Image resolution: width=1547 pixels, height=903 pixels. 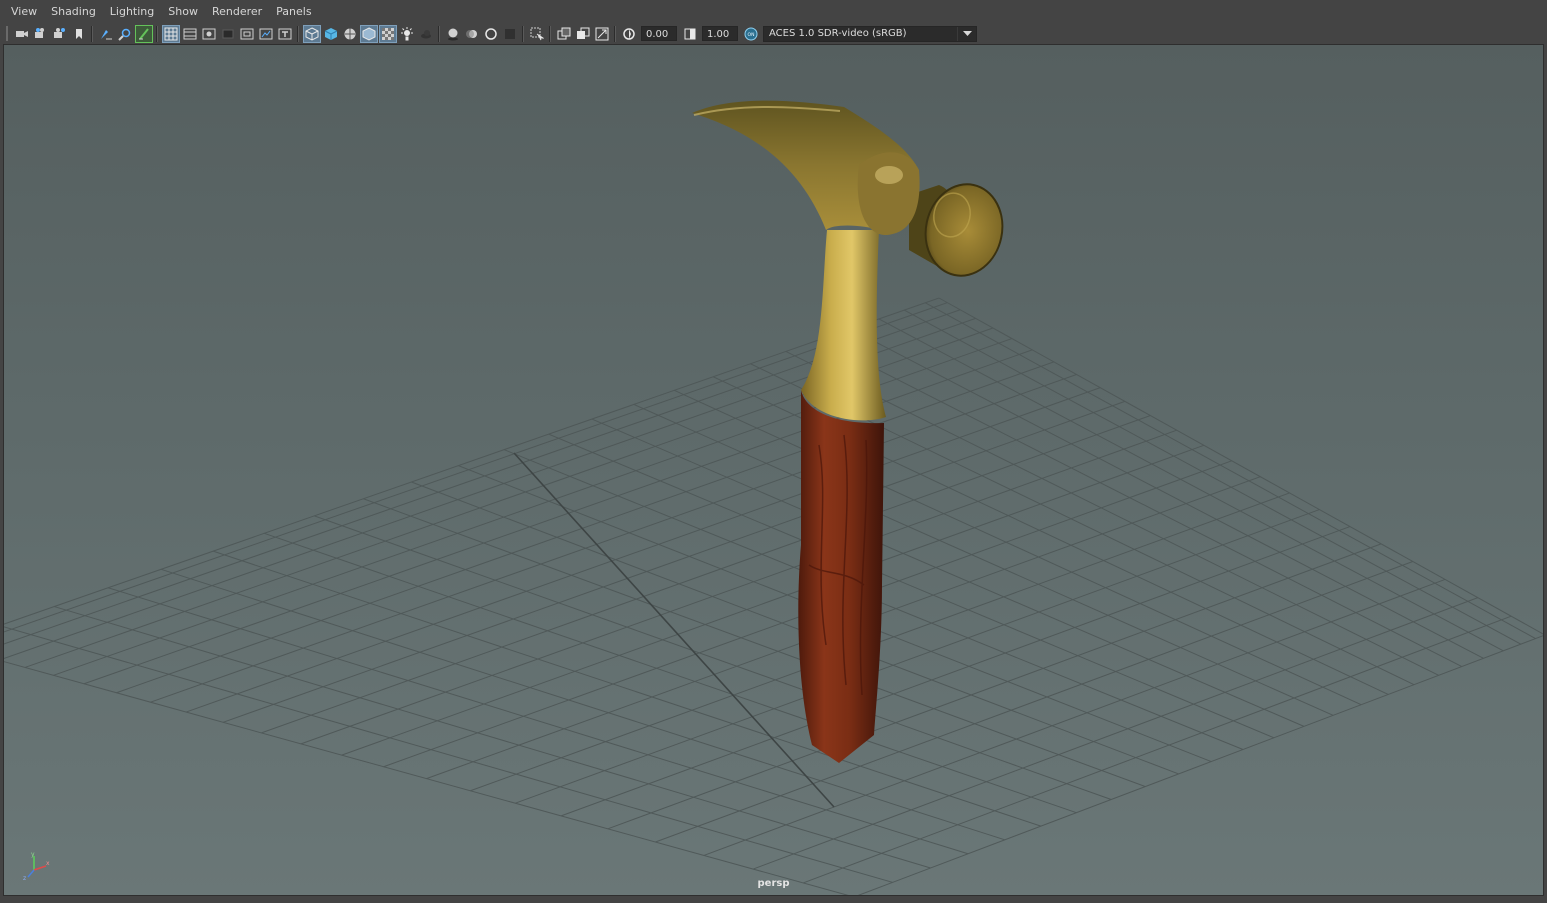 What do you see at coordinates (126, 11) in the screenshot?
I see `menu-lighting: Lighting` at bounding box center [126, 11].